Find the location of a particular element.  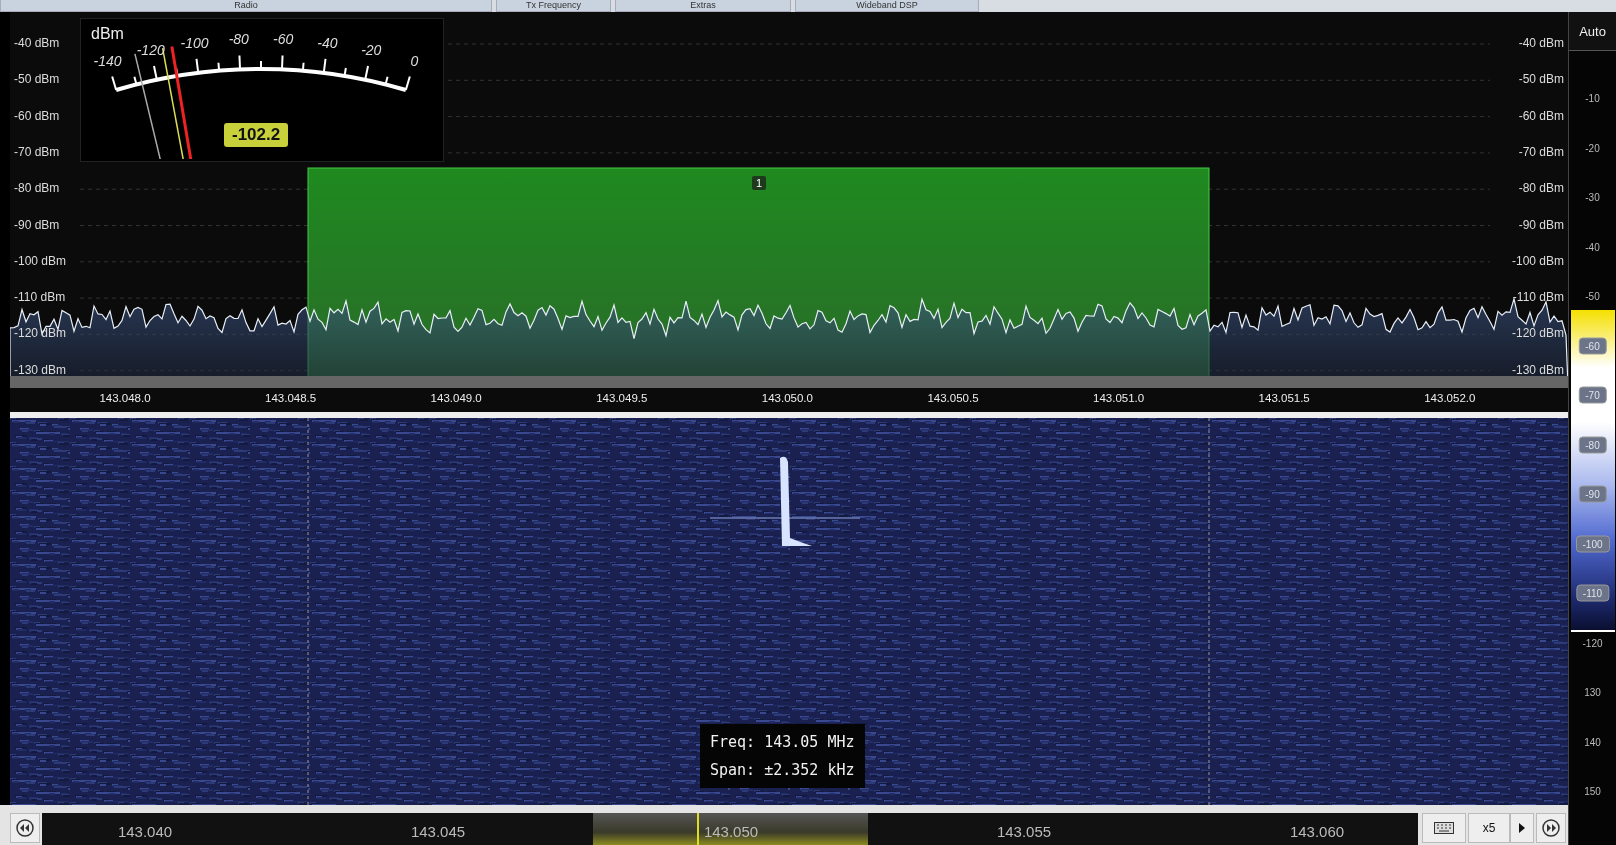

scale-label: 130 is located at coordinates (1592, 692).